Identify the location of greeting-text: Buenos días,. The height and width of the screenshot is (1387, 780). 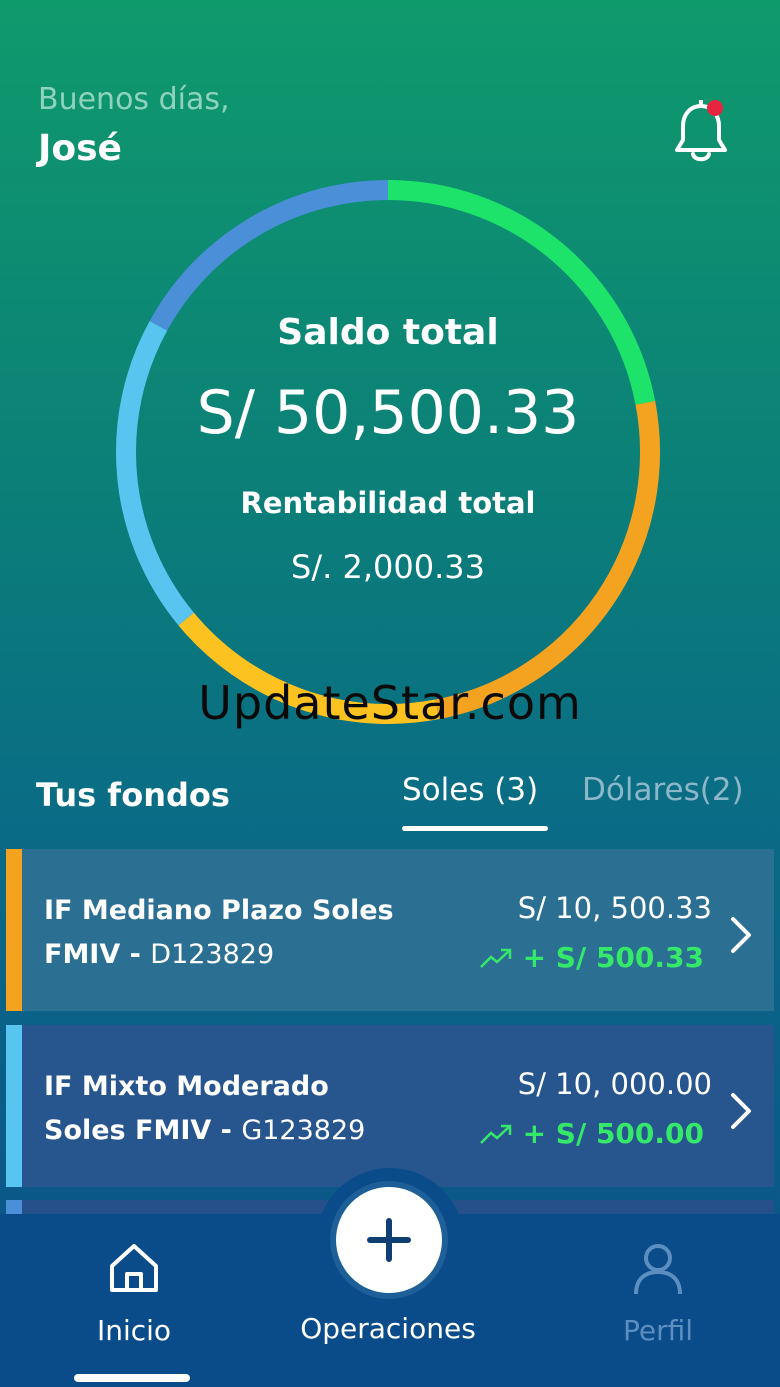
(134, 99).